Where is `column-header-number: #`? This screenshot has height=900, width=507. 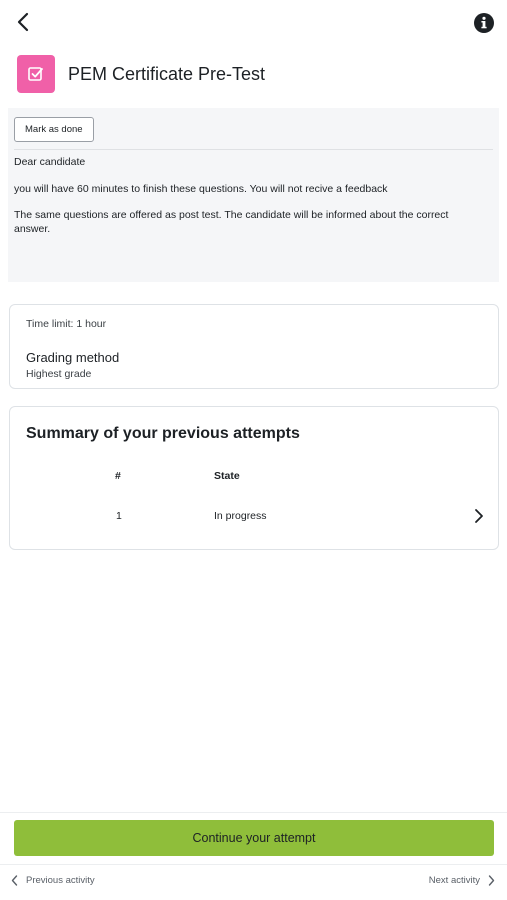
column-header-number: # is located at coordinates (118, 476).